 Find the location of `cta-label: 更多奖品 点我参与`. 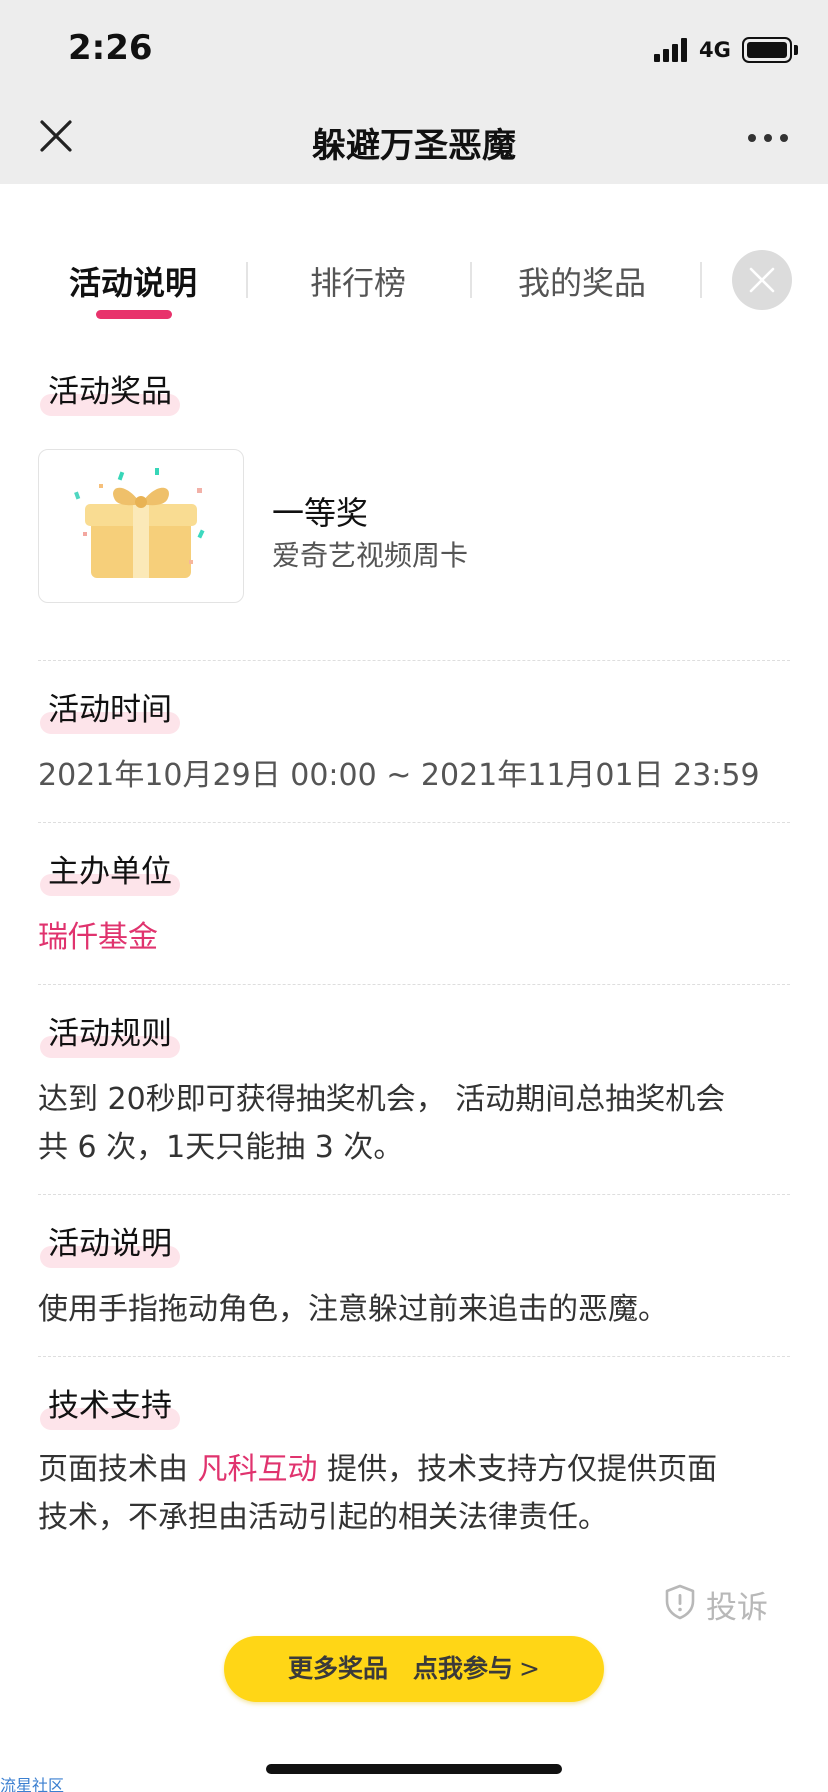

cta-label: 更多奖品 点我参与 is located at coordinates (401, 1668).